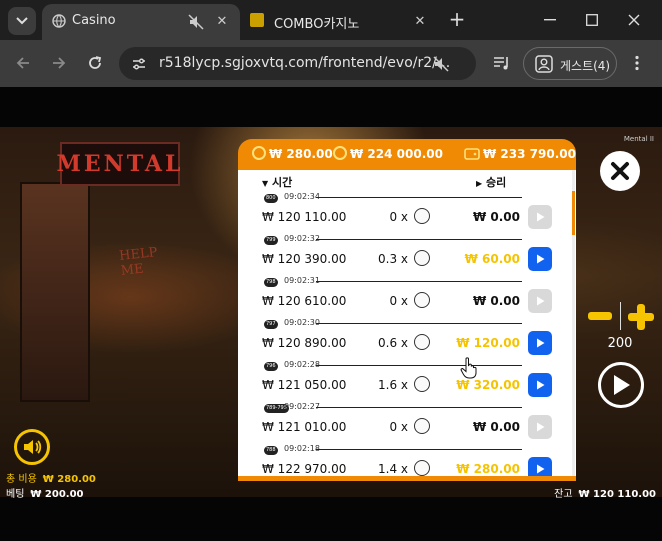 This screenshot has width=662, height=541. What do you see at coordinates (196, 22) in the screenshot?
I see `mute-tab-icon` at bounding box center [196, 22].